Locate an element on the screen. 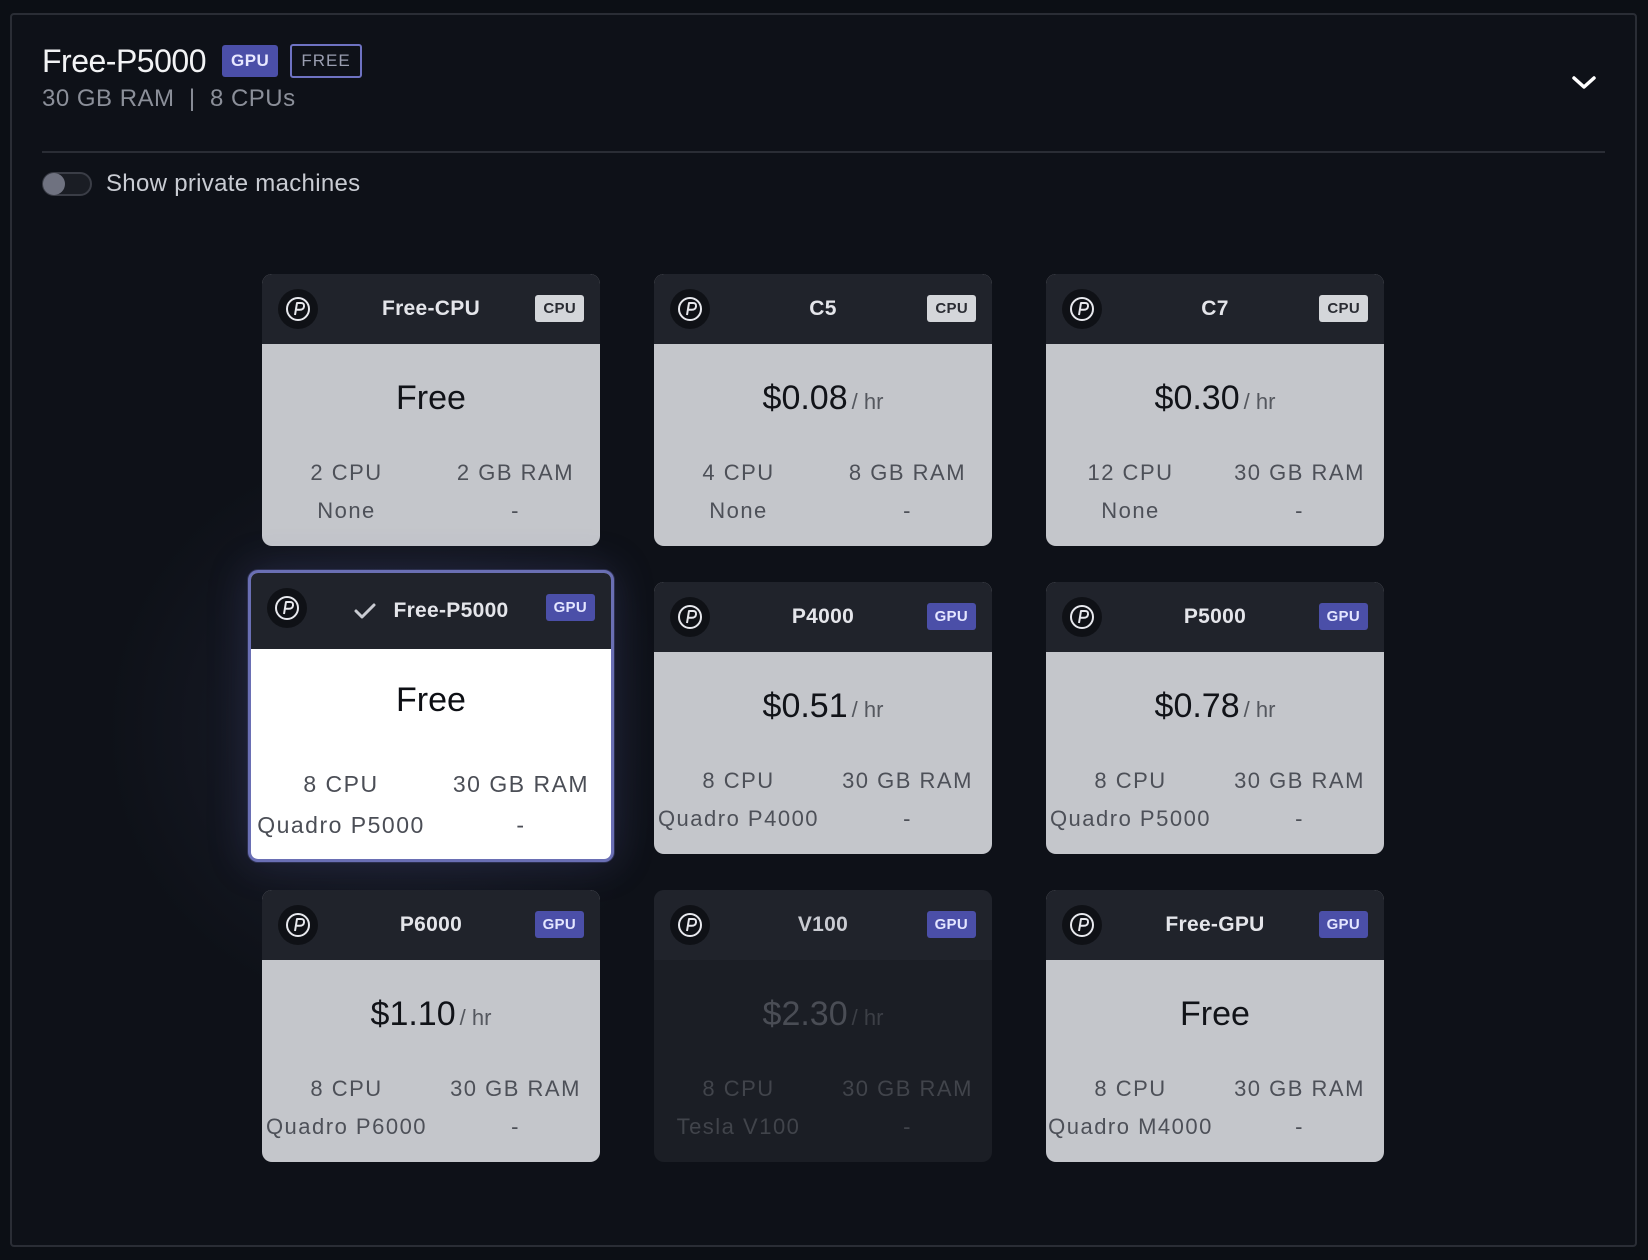  gpu-model: Quadro M4000 is located at coordinates (1130, 1126).